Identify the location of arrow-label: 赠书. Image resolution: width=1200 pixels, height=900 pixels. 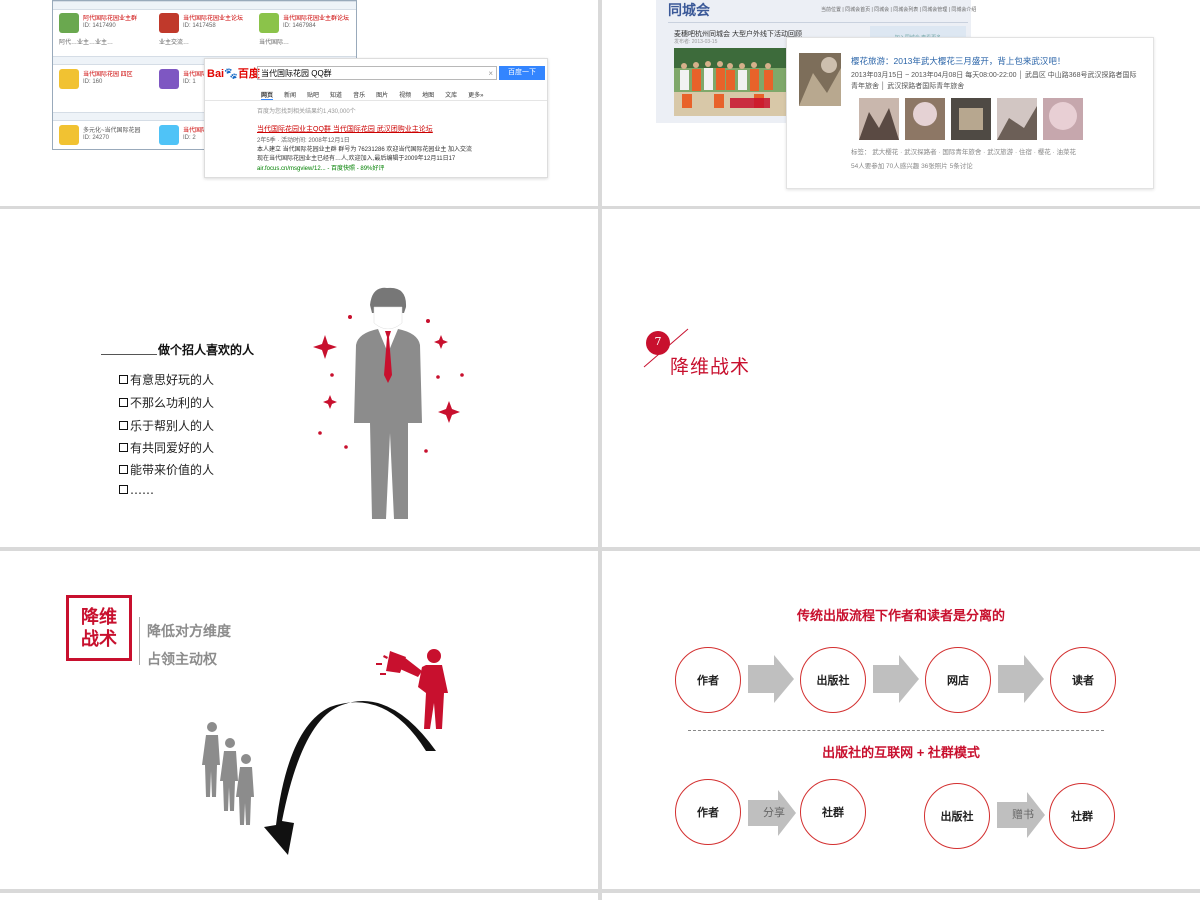
(1023, 814).